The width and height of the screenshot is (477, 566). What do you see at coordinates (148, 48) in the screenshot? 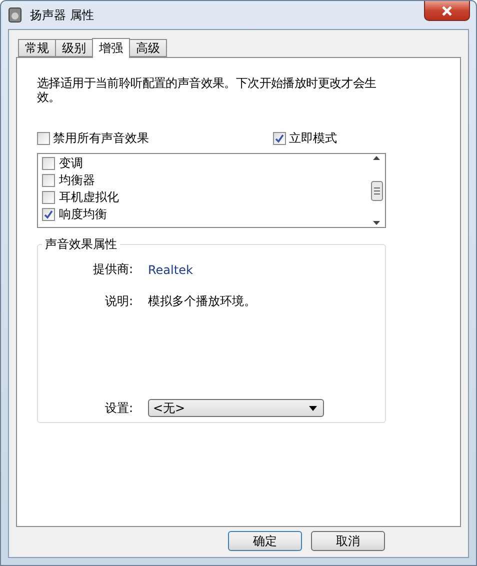
I see `tab: 高级` at bounding box center [148, 48].